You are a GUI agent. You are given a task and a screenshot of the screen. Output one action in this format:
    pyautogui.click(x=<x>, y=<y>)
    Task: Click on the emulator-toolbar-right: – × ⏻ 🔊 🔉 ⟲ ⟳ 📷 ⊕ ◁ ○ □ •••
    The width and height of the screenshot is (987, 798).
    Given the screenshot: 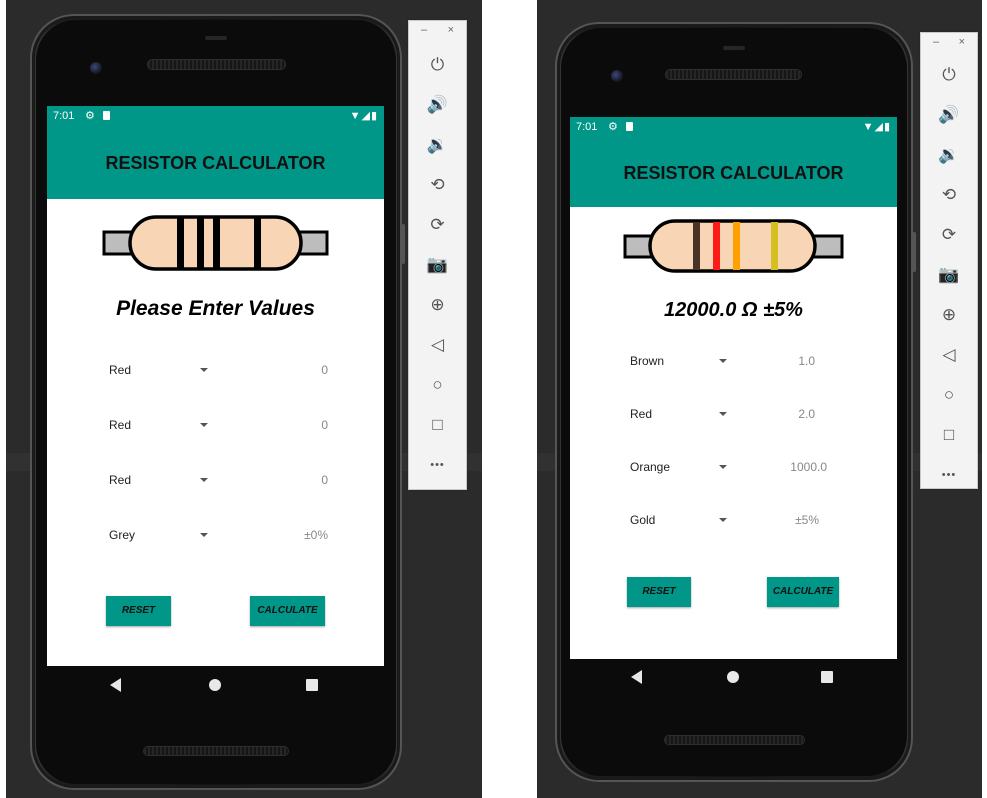 What is the action you would take?
    pyautogui.click(x=949, y=260)
    